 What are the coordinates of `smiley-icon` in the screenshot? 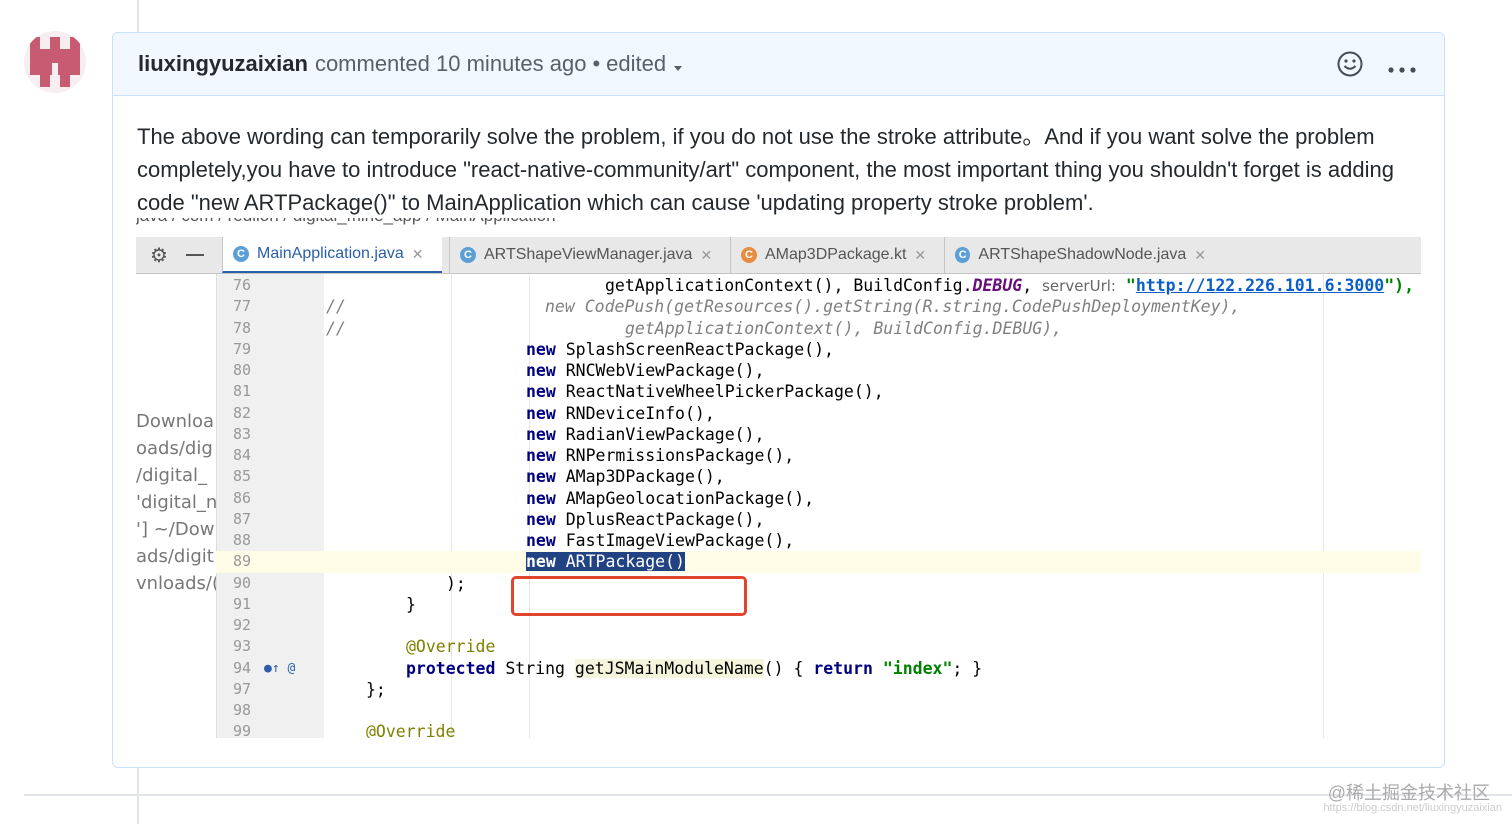 It's located at (1350, 64).